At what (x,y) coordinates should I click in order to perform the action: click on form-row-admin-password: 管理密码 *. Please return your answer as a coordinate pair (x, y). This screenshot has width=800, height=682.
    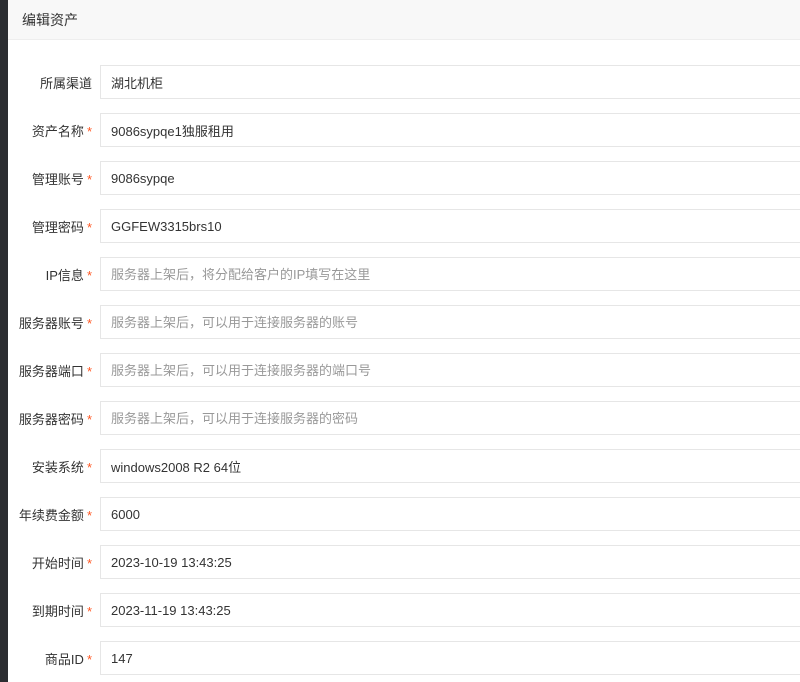
    Looking at the image, I should click on (404, 226).